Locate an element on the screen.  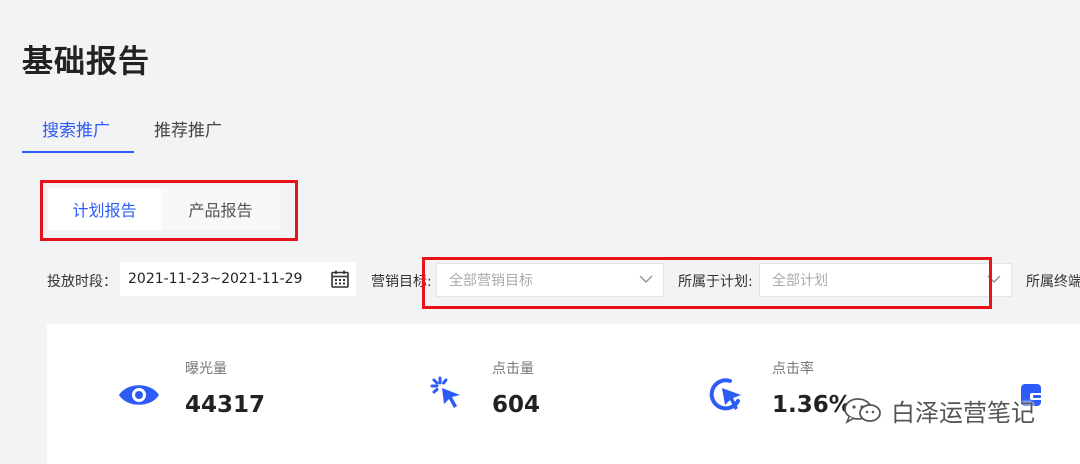
marketing-goal-select: 全部营销目标 is located at coordinates (550, 280).